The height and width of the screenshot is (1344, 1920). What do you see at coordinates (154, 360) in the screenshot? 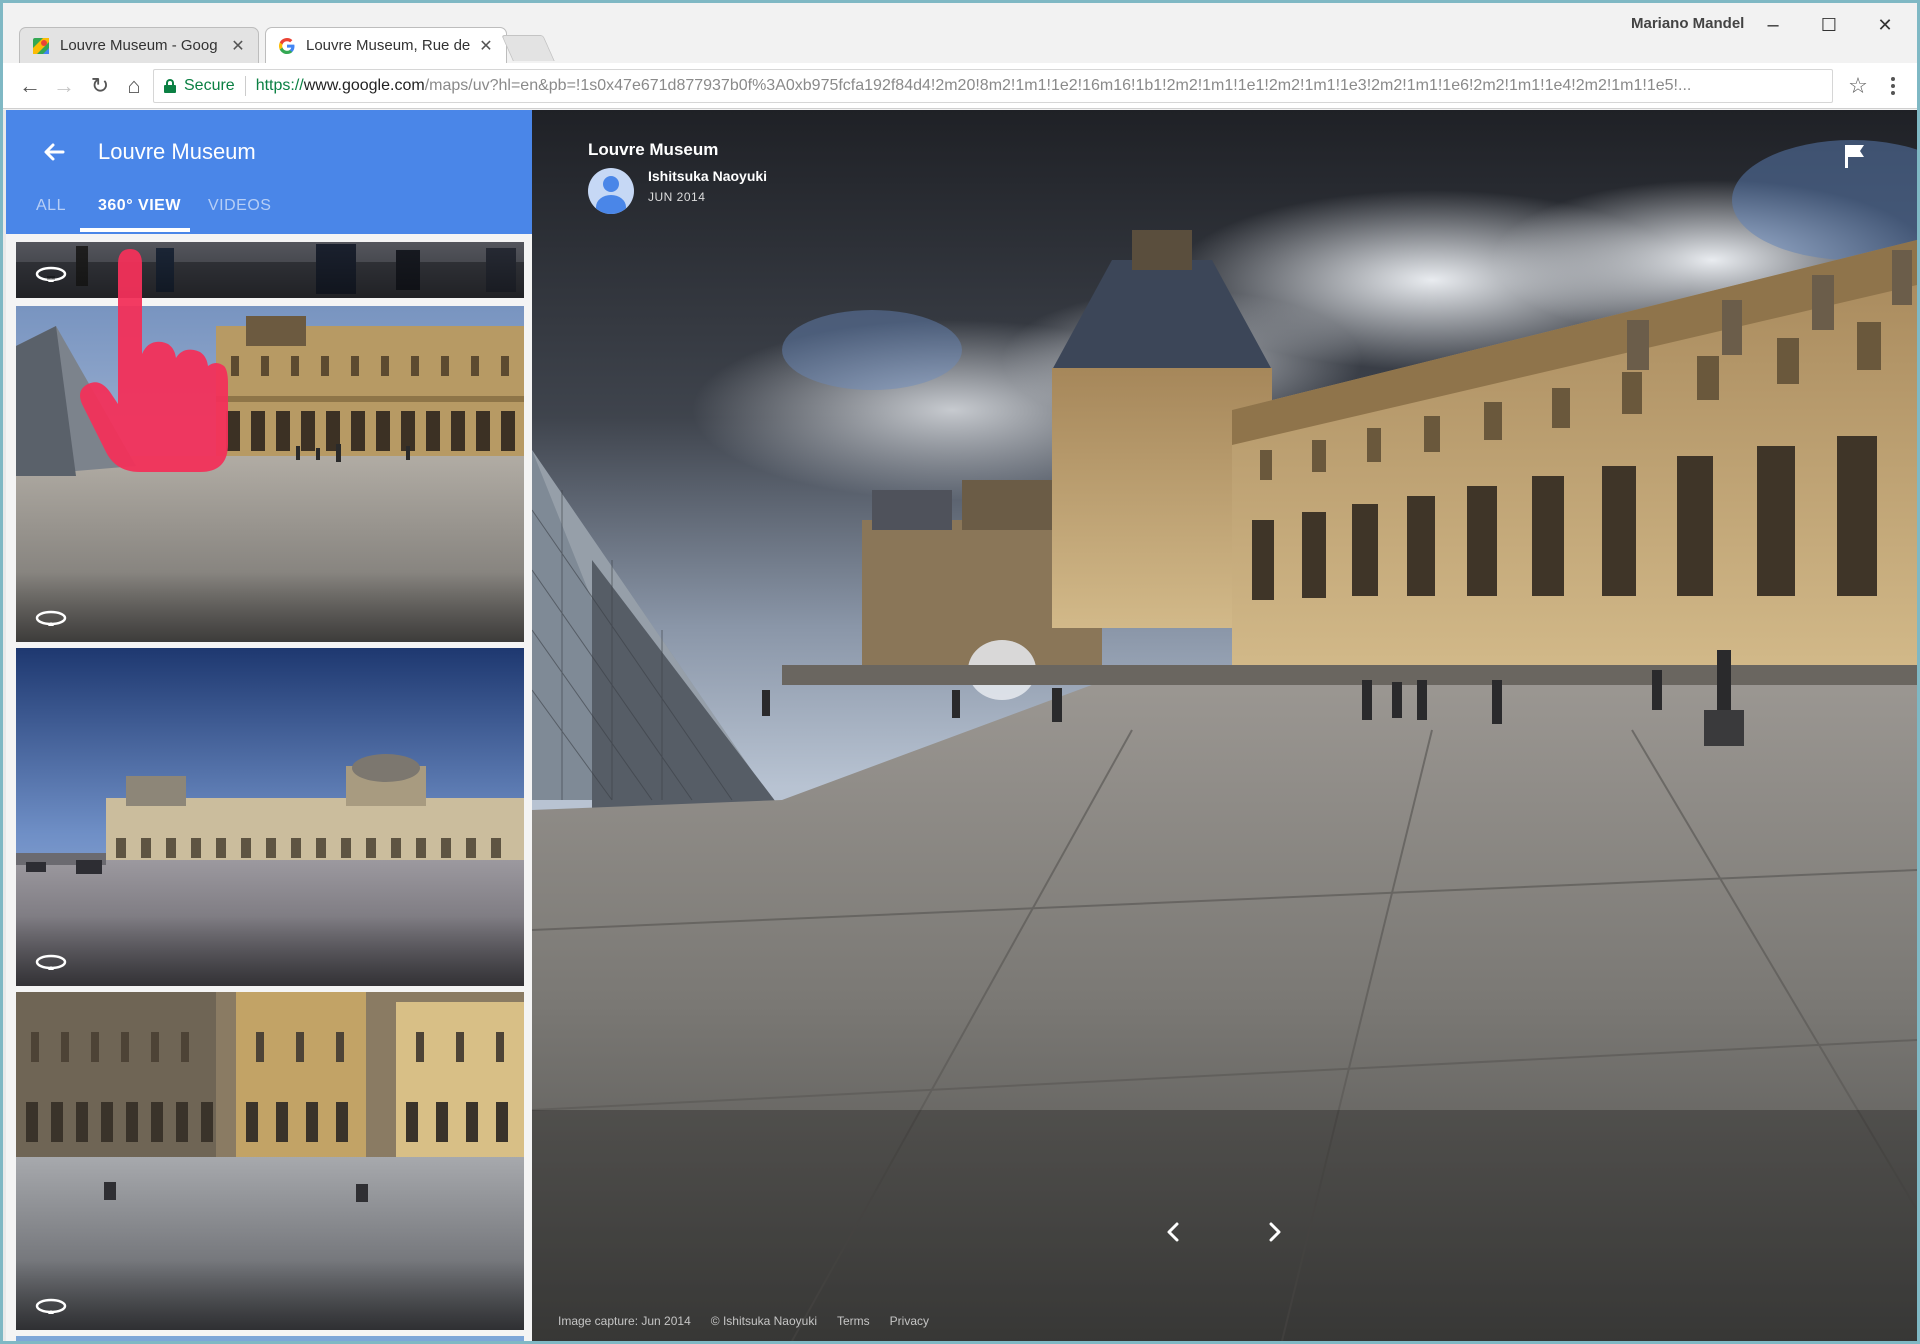
I see `pointing-hand-cursor` at bounding box center [154, 360].